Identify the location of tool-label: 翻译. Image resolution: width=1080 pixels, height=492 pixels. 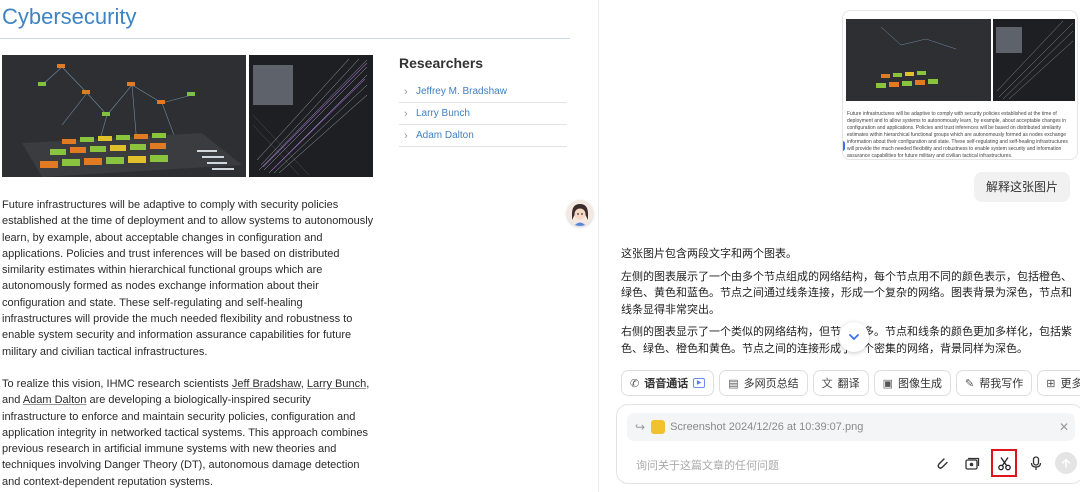
(848, 384).